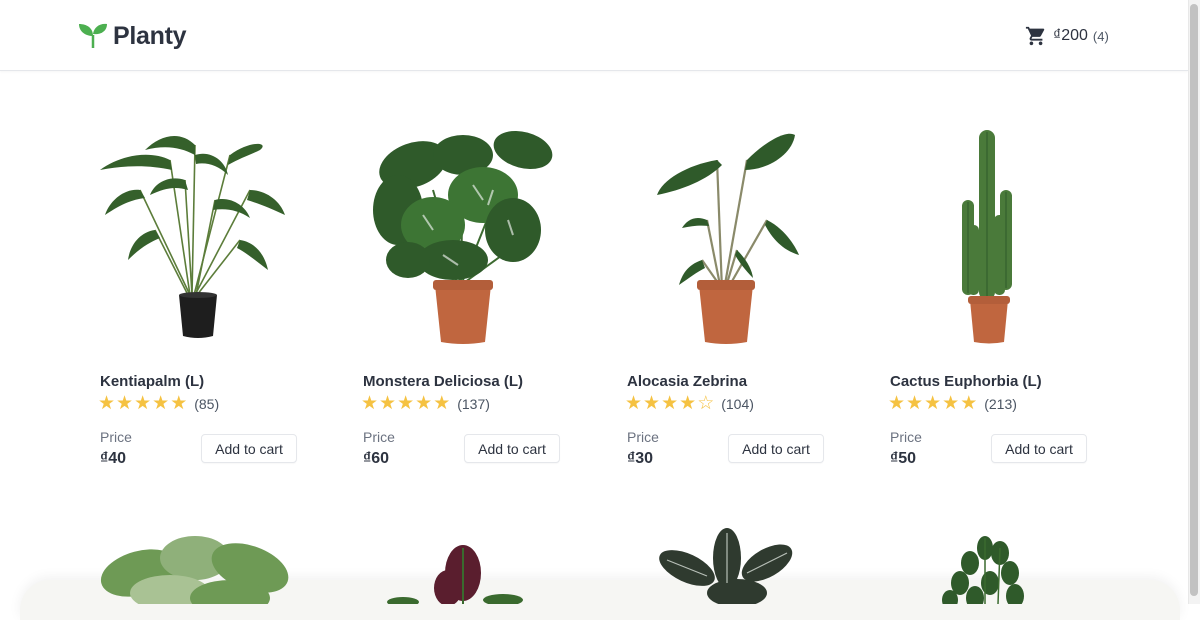 The height and width of the screenshot is (620, 1200). I want to click on review-count: (104), so click(737, 404).